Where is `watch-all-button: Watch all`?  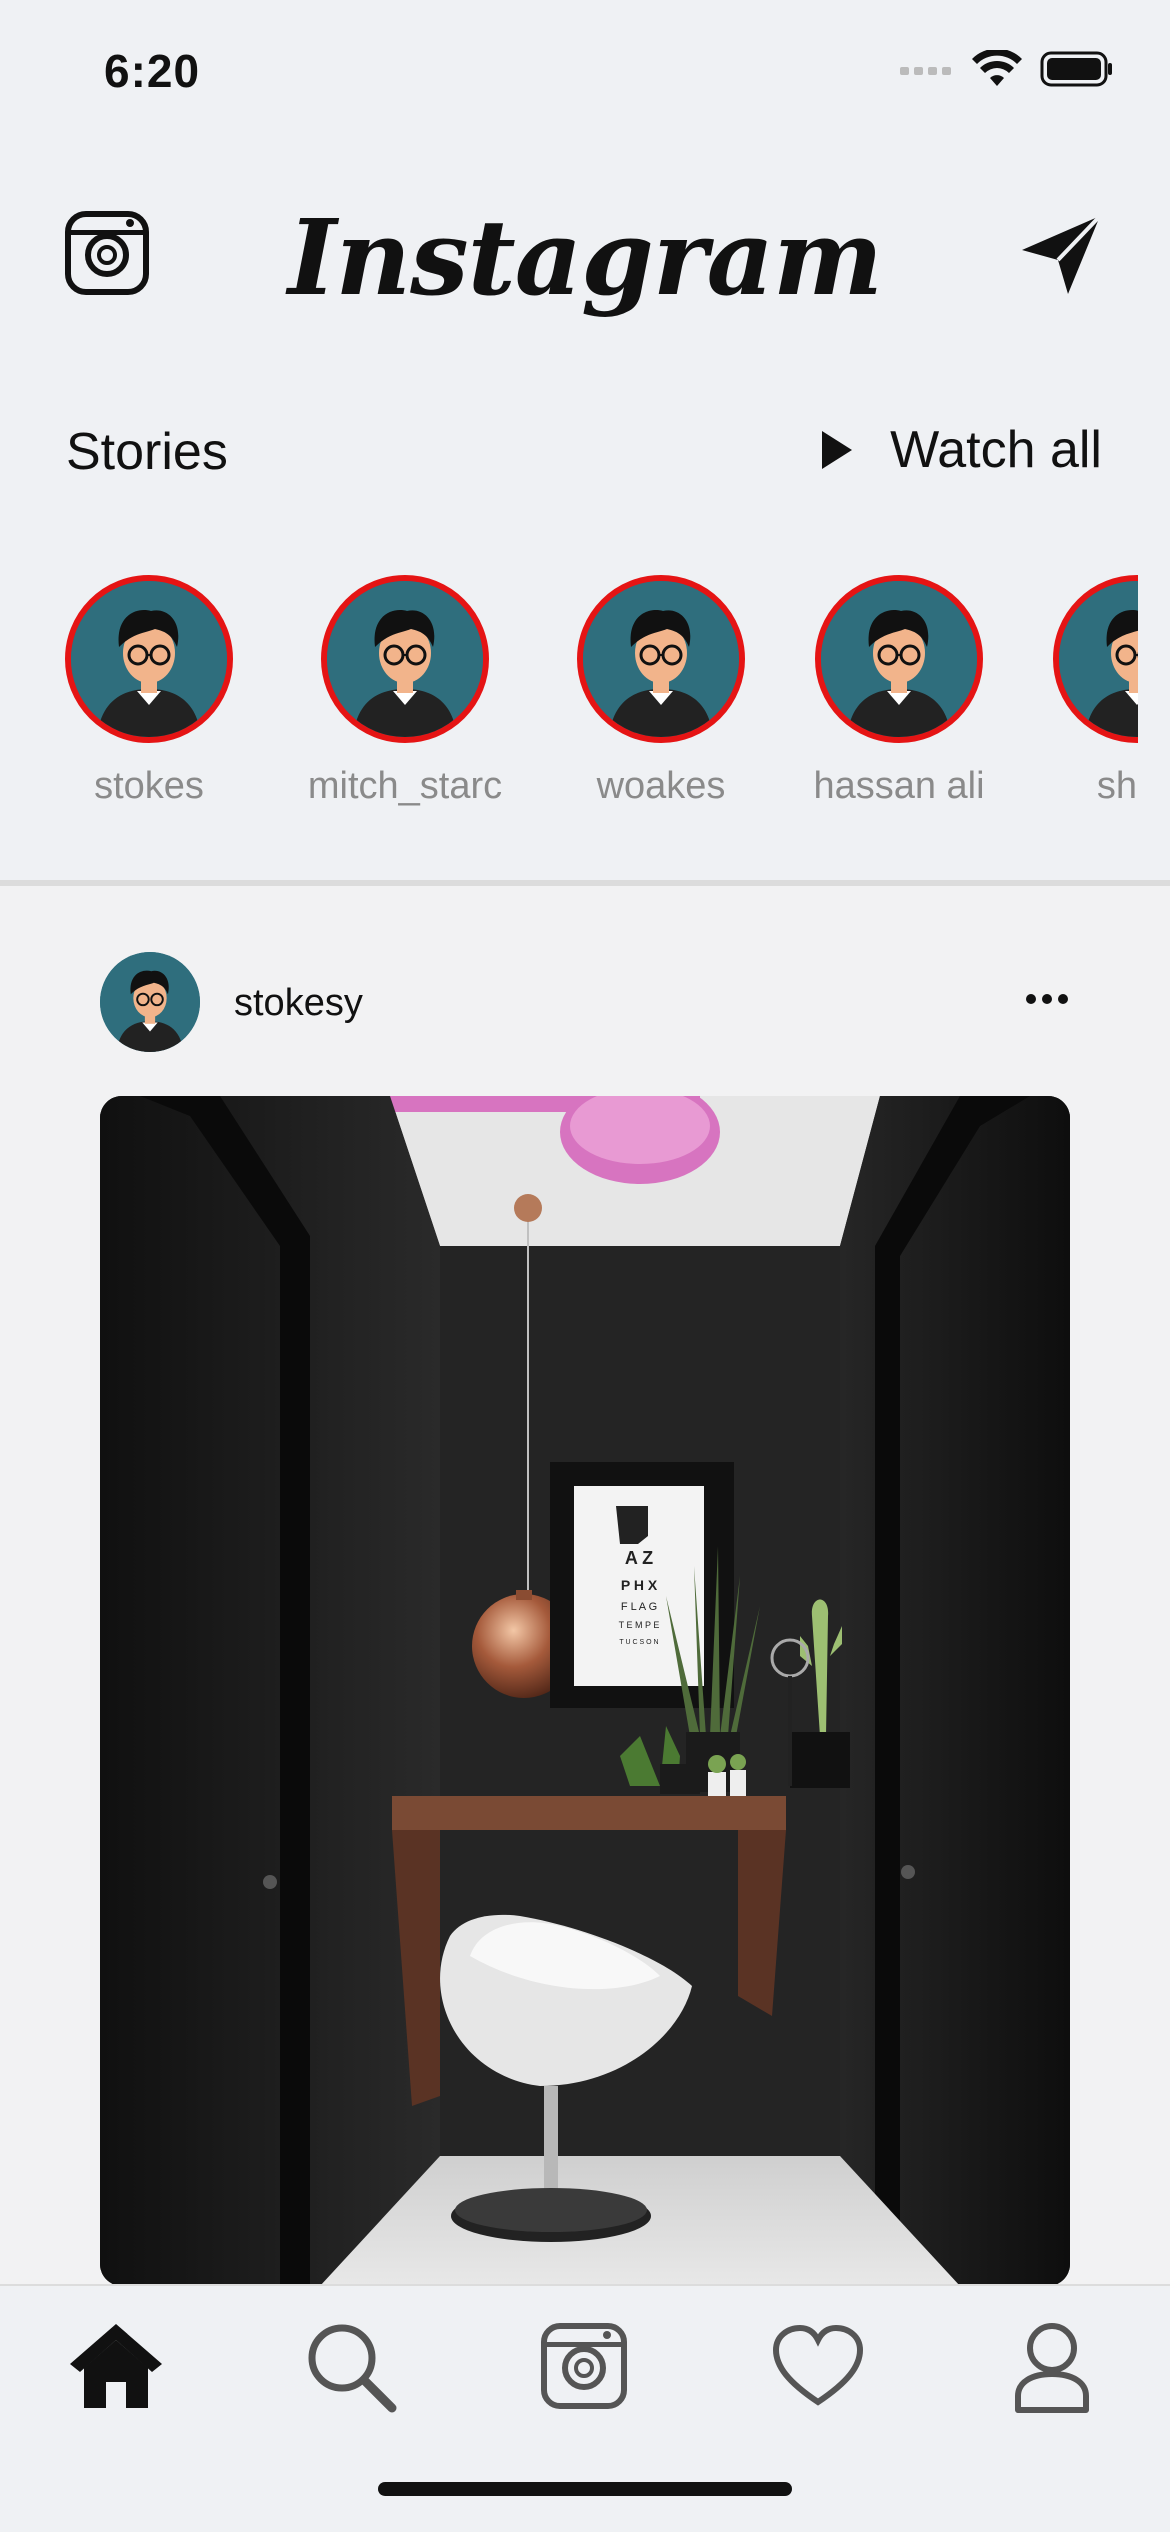
watch-all-button: Watch all is located at coordinates (961, 450).